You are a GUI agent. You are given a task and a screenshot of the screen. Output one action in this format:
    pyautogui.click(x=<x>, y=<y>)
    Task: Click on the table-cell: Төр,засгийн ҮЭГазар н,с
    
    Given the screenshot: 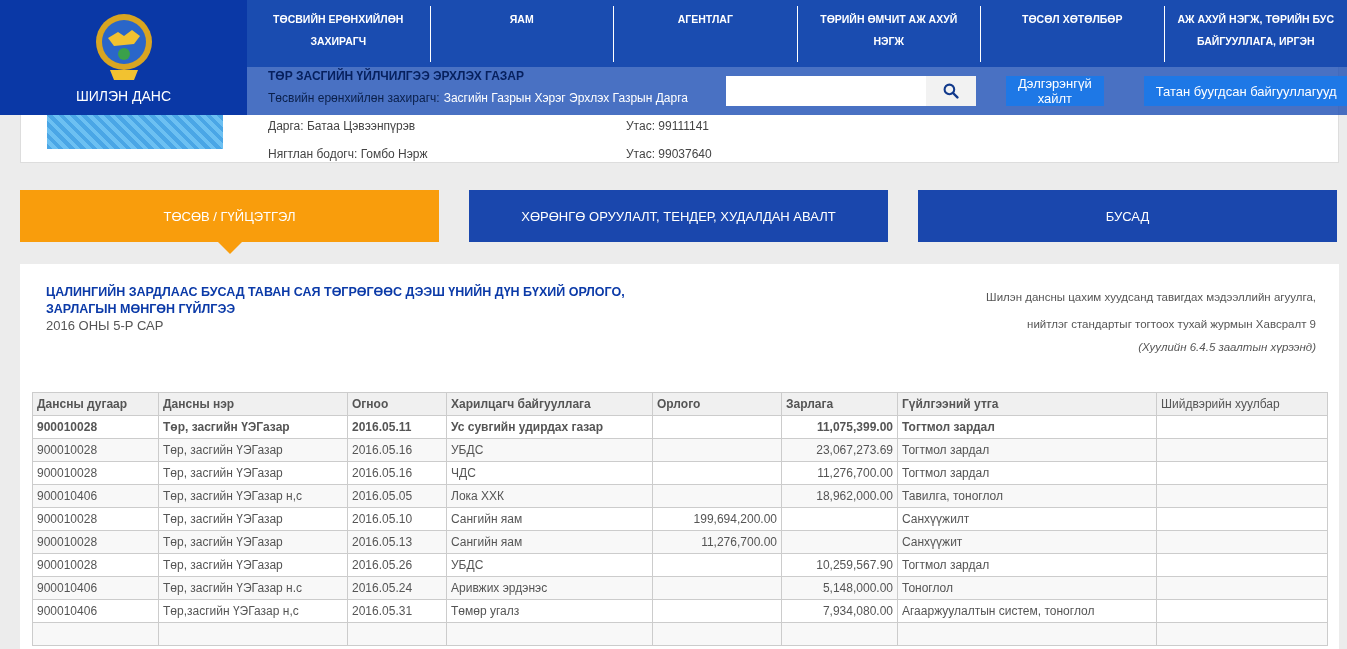 What is the action you would take?
    pyautogui.click(x=253, y=611)
    